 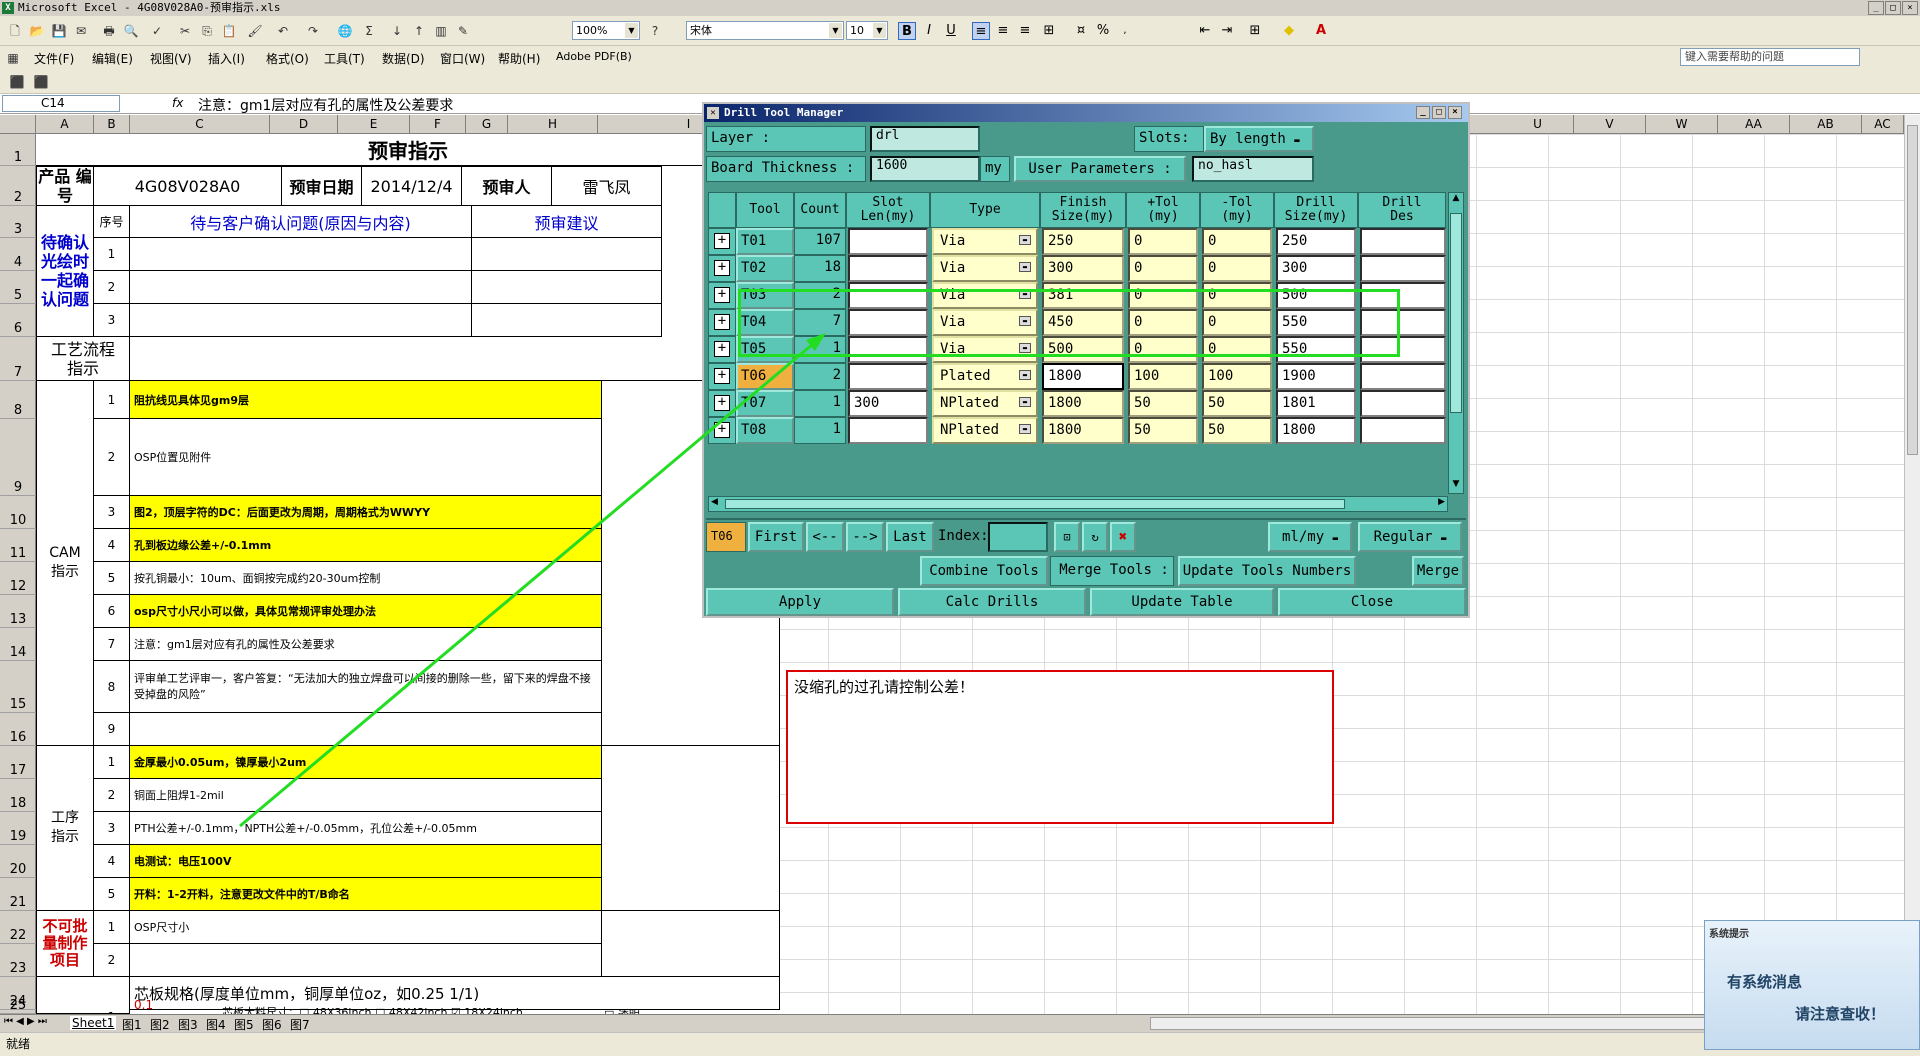 What do you see at coordinates (825, 537) in the screenshot?
I see `prev-button: <--` at bounding box center [825, 537].